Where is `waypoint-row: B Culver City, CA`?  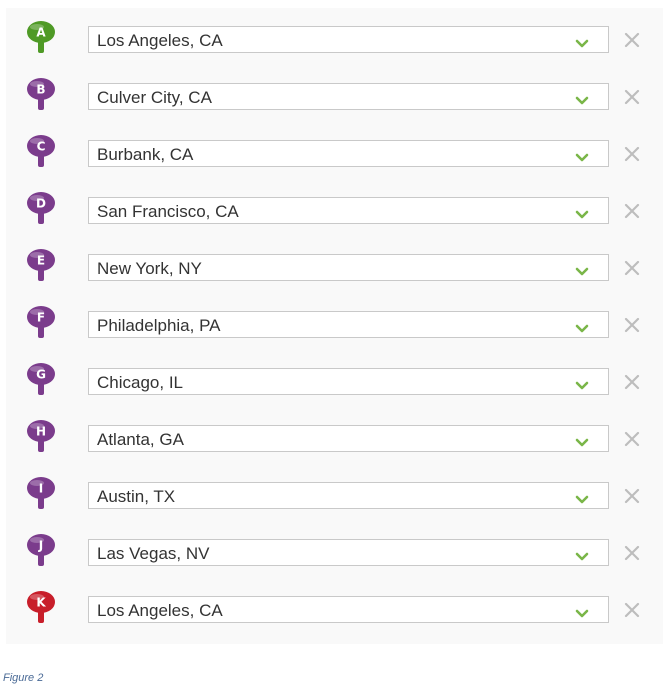
waypoint-row: B Culver City, CA is located at coordinates (334, 97).